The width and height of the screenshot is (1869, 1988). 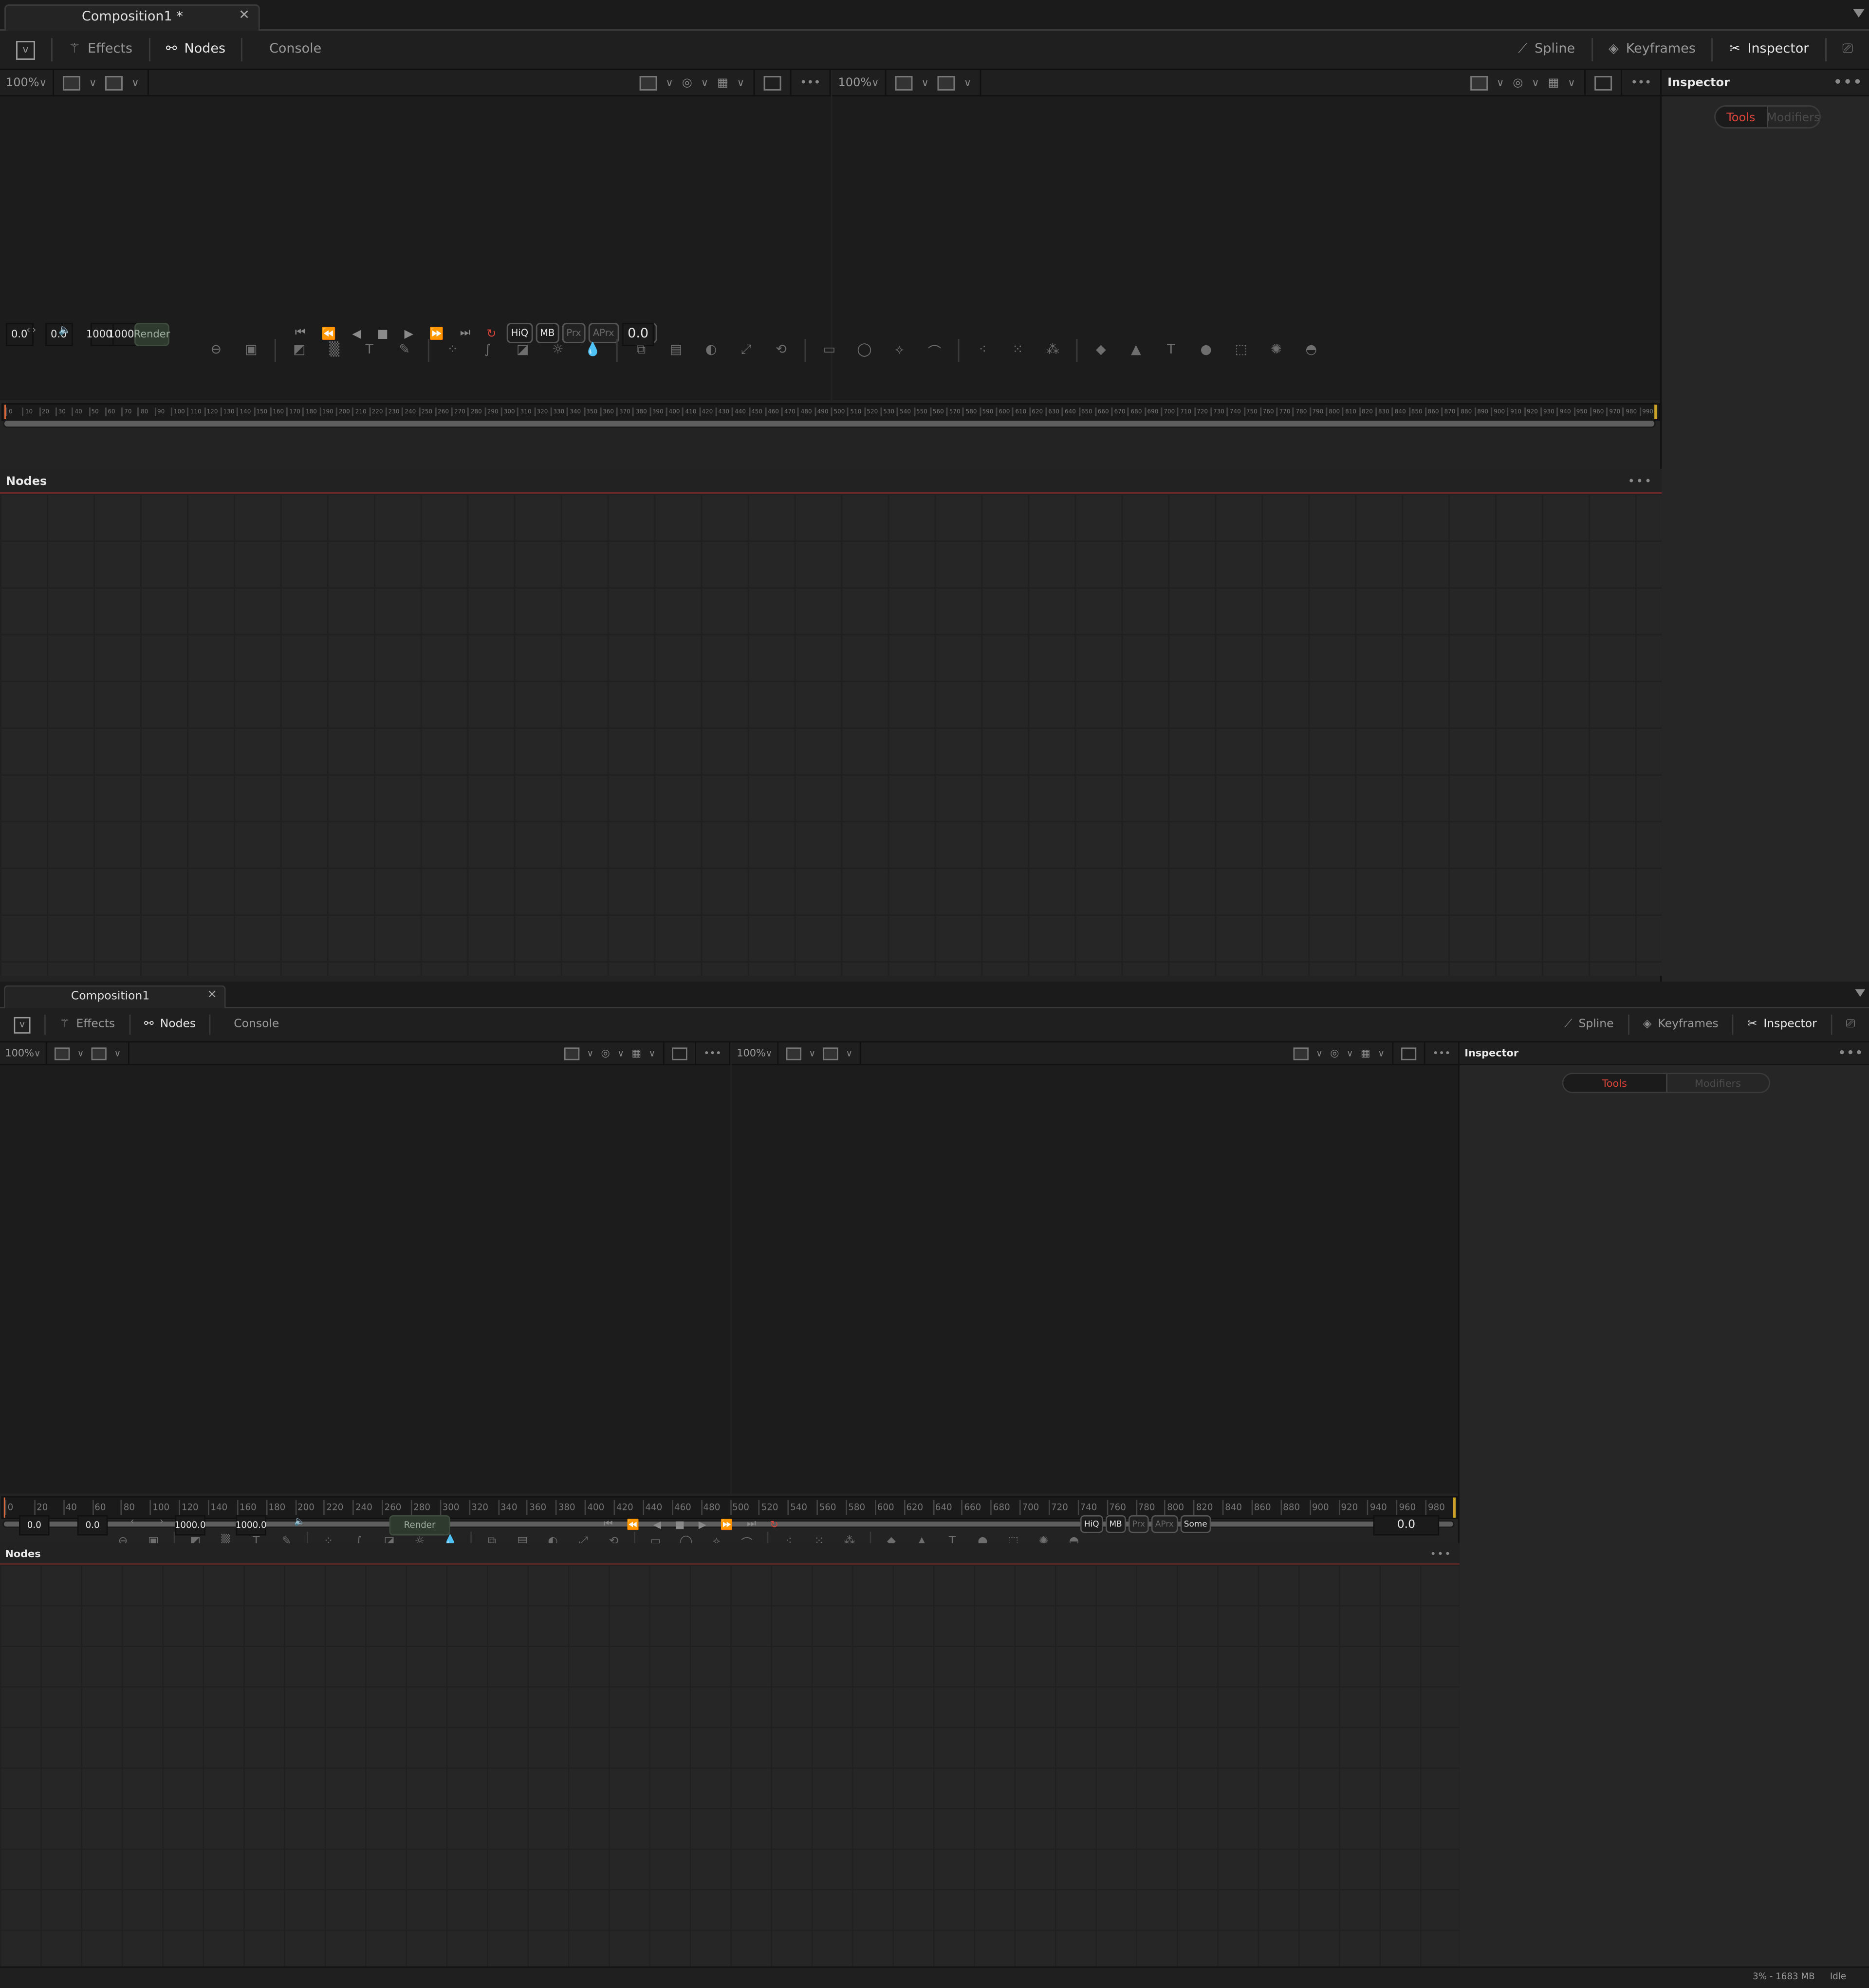 I want to click on polygon-mask-icon: ⟡, so click(x=899, y=350).